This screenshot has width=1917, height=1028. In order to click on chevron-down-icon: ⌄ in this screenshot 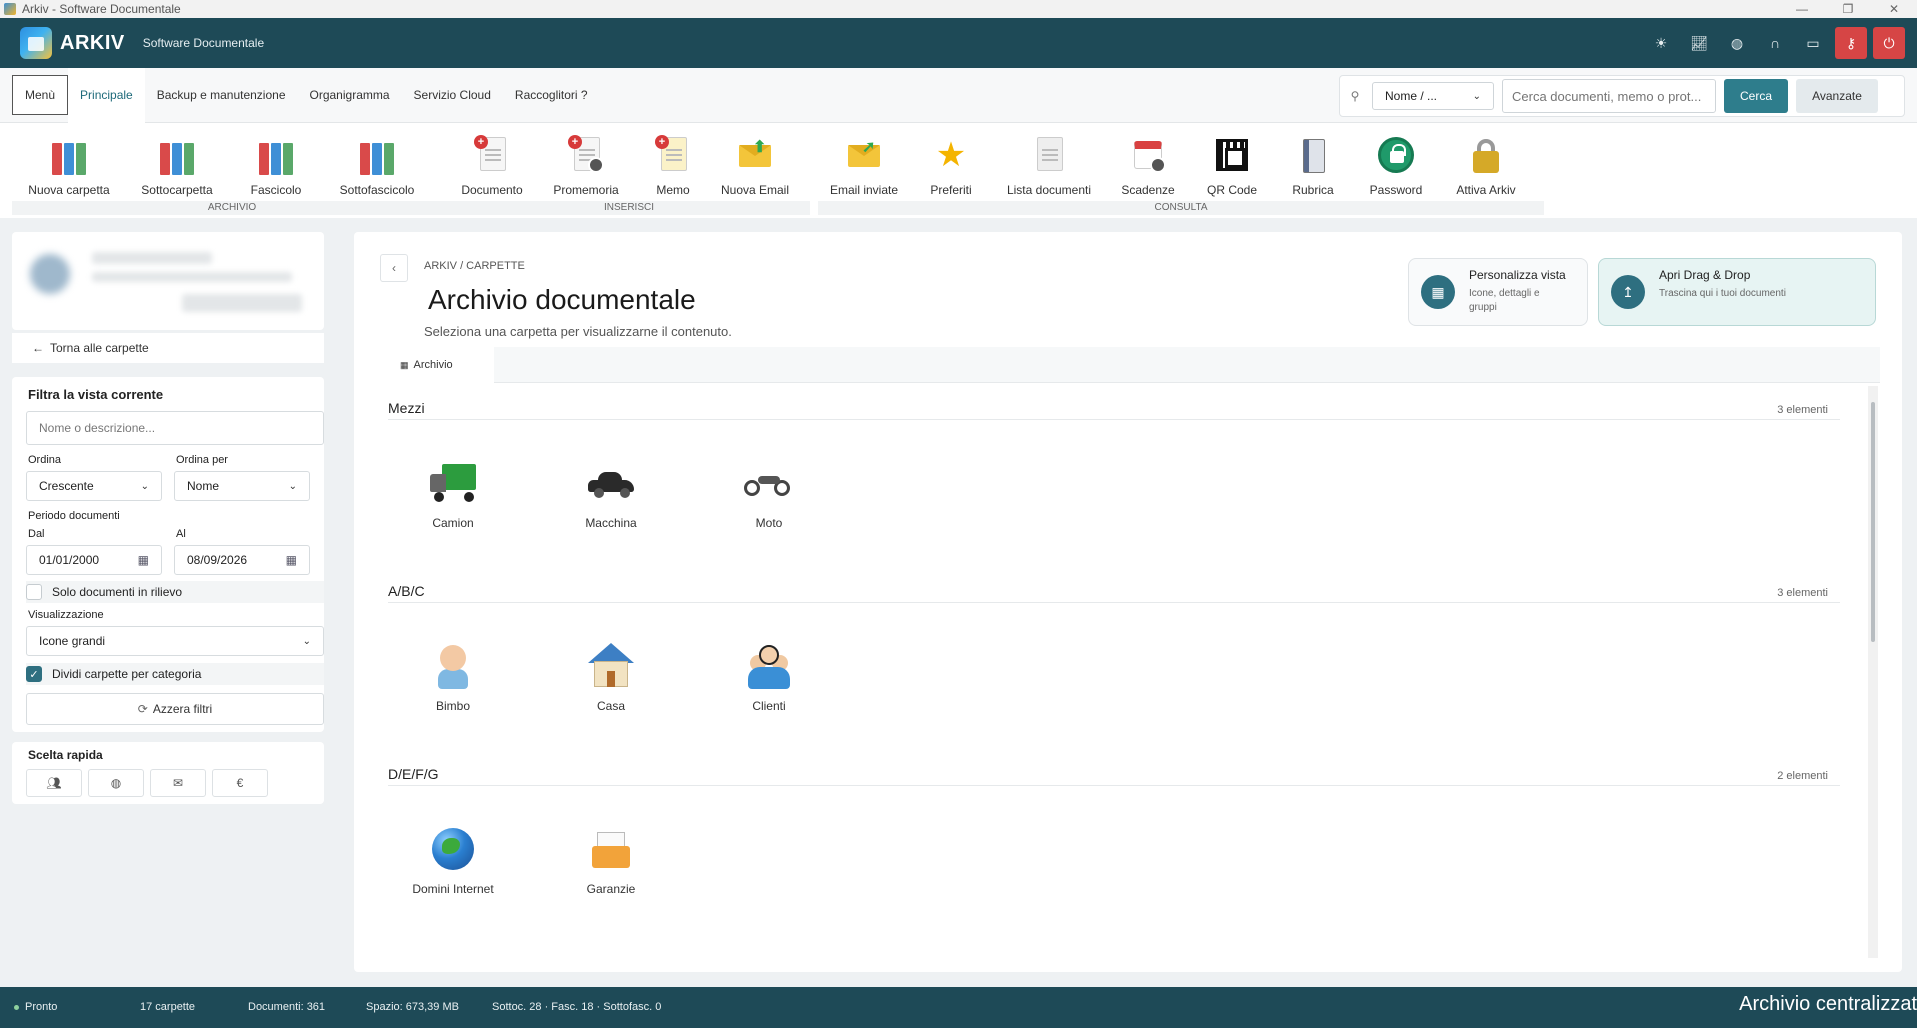, I will do `click(1476, 96)`.